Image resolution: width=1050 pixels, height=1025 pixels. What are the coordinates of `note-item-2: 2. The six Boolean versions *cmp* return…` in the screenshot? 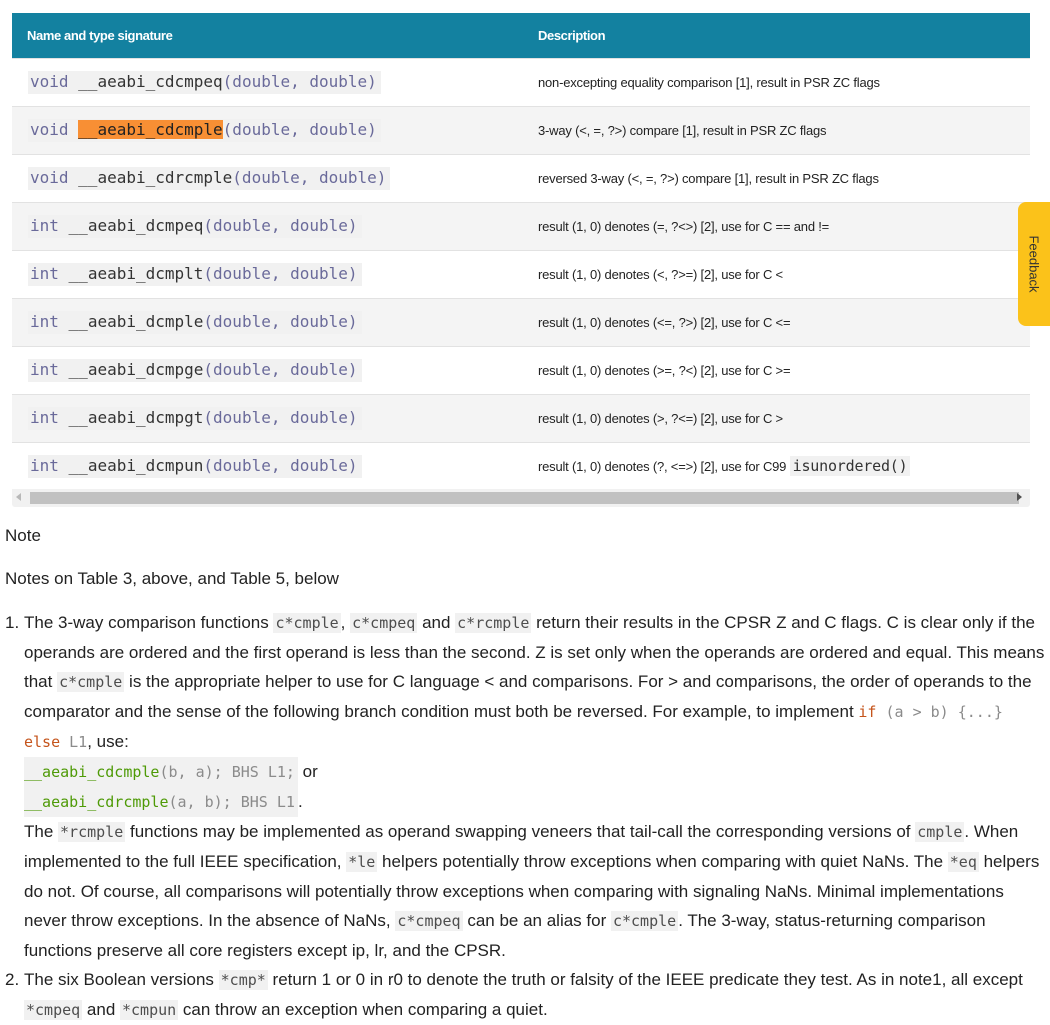 It's located at (525, 995).